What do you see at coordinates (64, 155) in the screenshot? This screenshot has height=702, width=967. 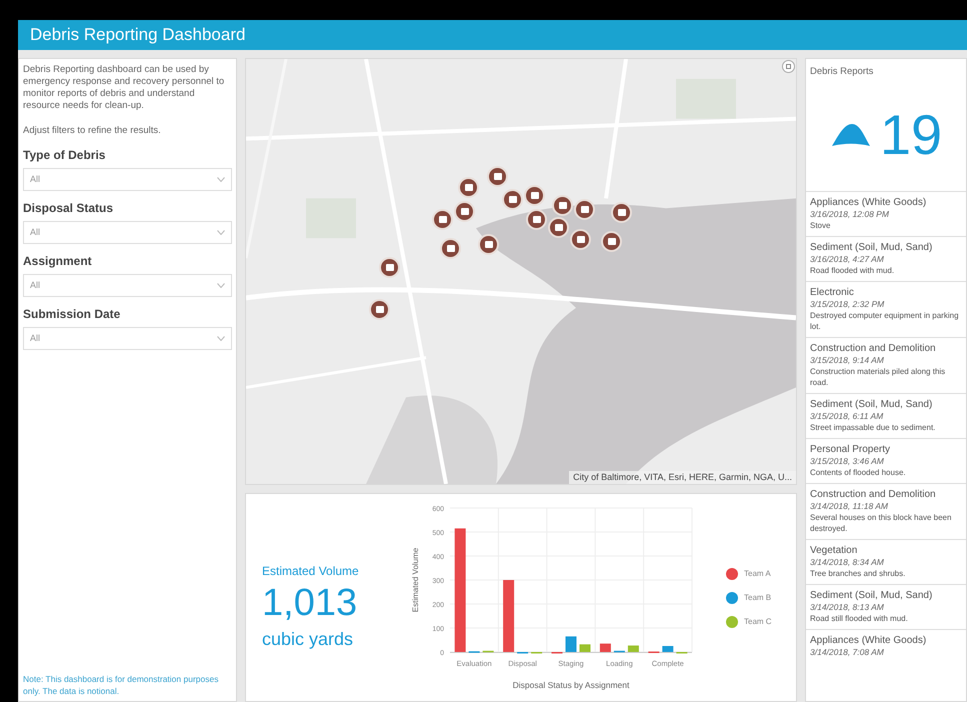 I see `filter-label: Type of Debris` at bounding box center [64, 155].